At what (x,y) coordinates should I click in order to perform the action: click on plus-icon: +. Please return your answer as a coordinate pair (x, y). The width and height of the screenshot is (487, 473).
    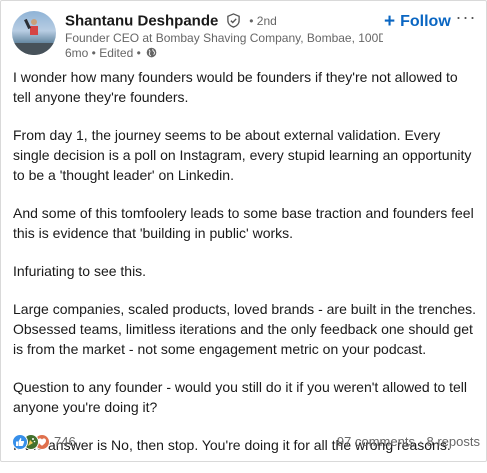
    Looking at the image, I should click on (390, 21).